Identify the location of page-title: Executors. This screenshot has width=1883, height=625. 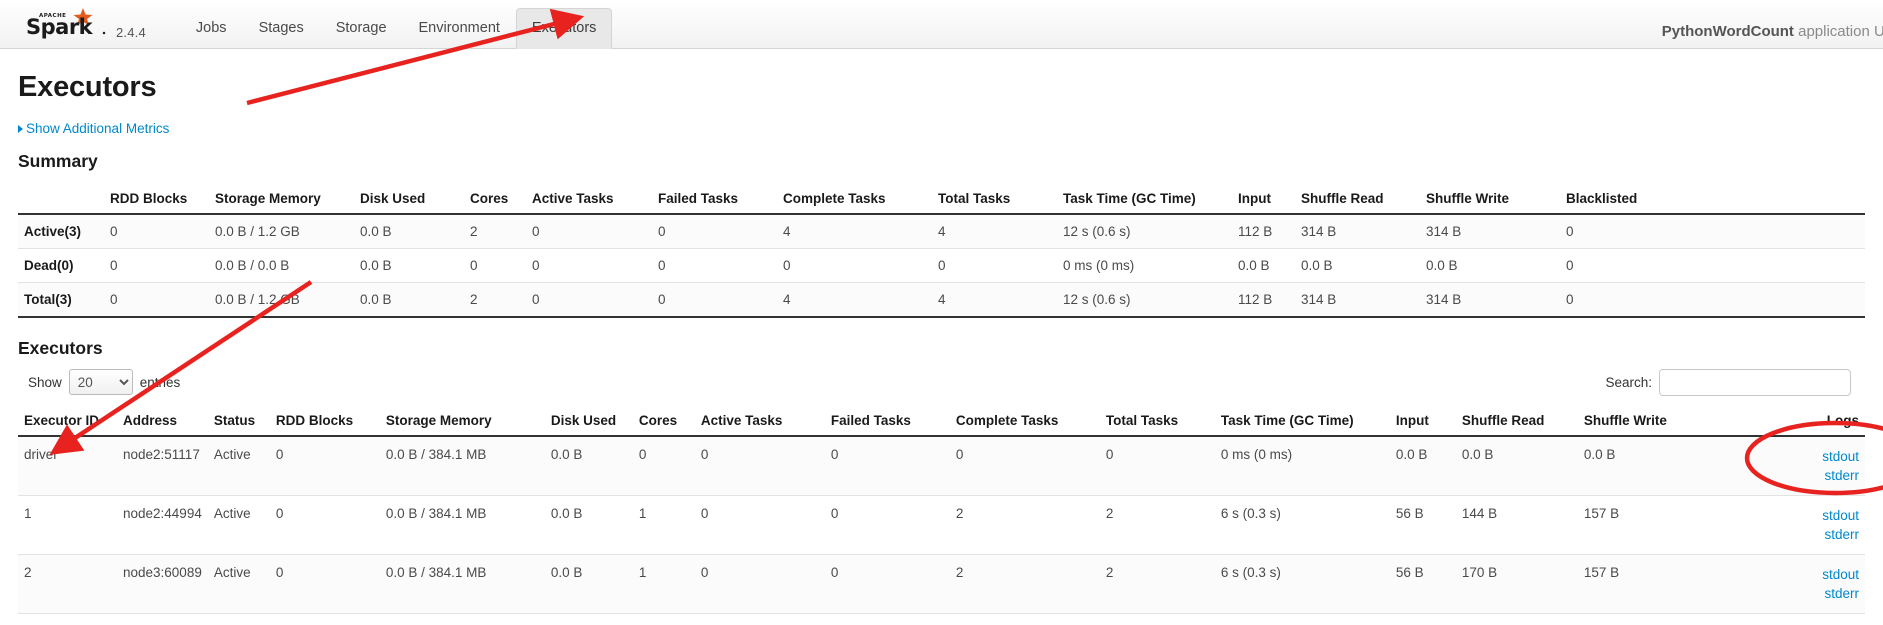
(87, 87).